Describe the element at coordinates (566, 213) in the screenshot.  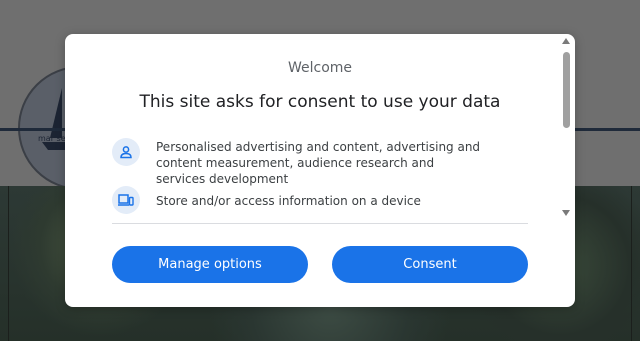
I see `scroll-down-arrow-icon` at that location.